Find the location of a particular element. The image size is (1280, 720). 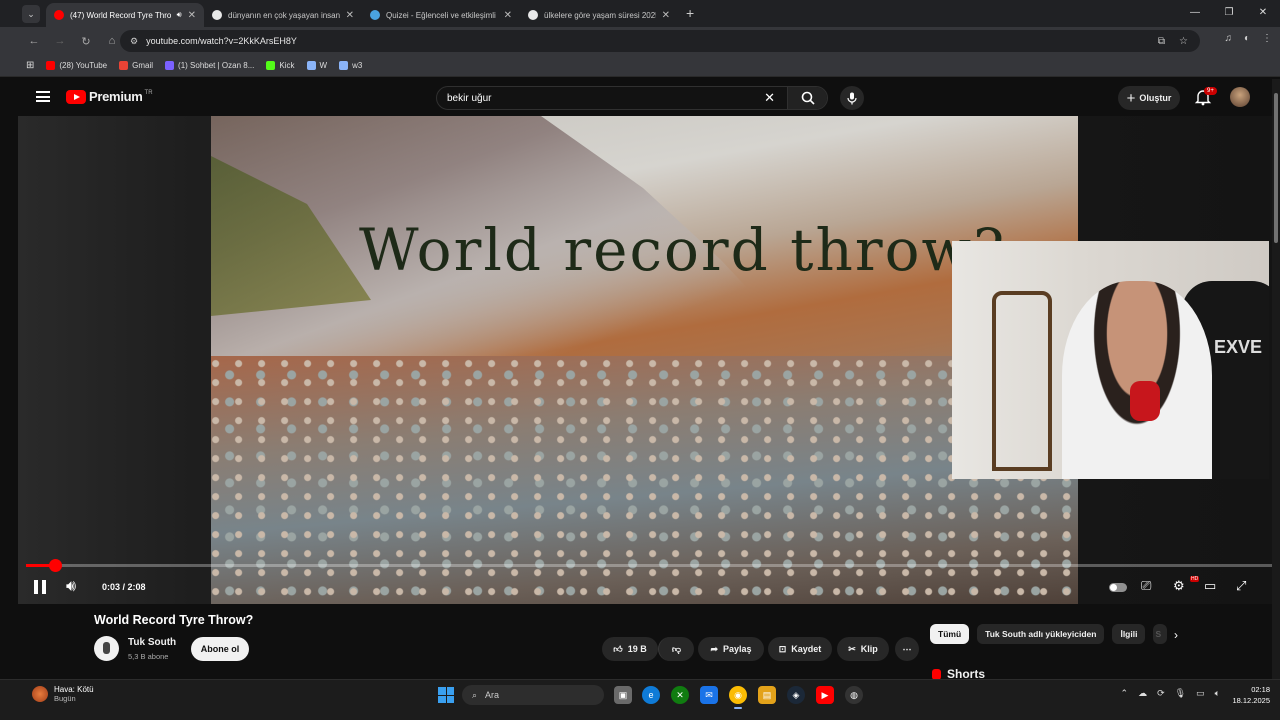

home-icon: ⌂ is located at coordinates (112, 41).